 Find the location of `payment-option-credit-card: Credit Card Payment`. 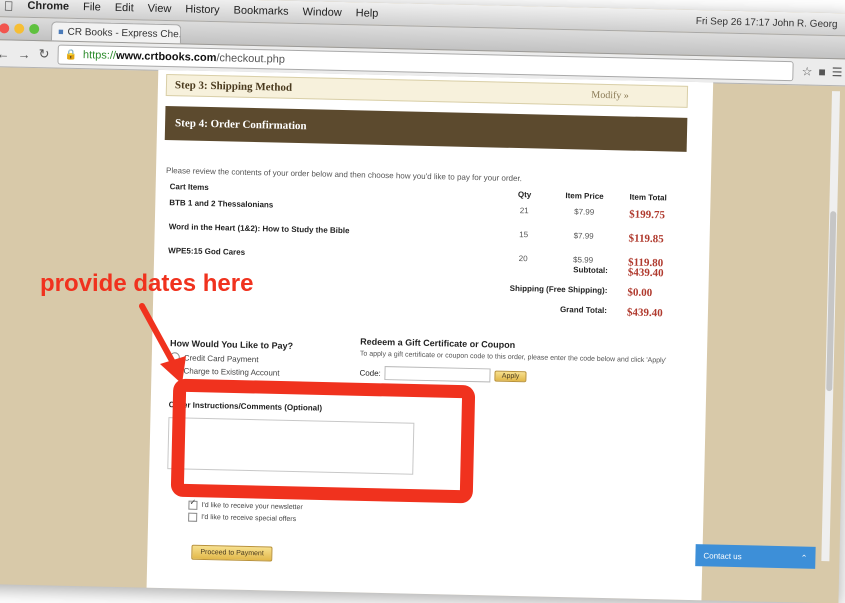

payment-option-credit-card: Credit Card Payment is located at coordinates (231, 358).